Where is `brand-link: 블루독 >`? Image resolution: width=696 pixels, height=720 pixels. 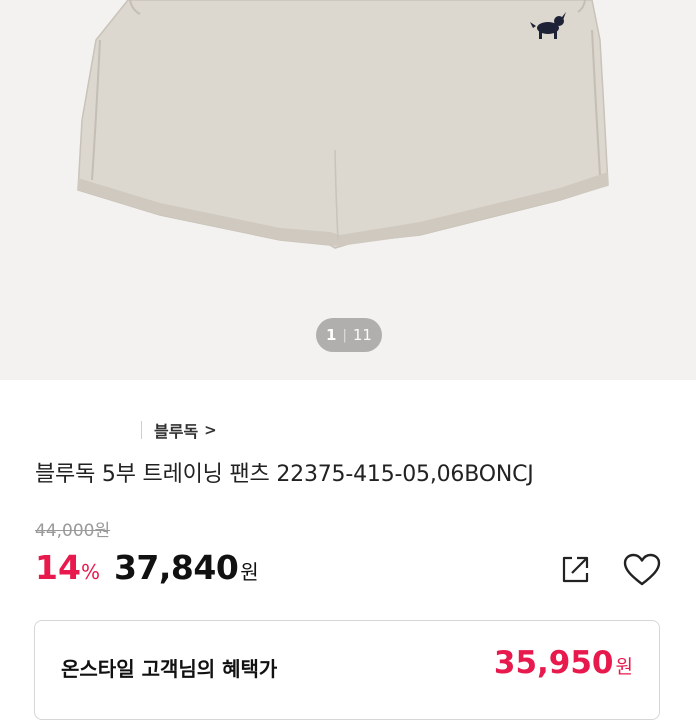 brand-link: 블루독 > is located at coordinates (126, 430).